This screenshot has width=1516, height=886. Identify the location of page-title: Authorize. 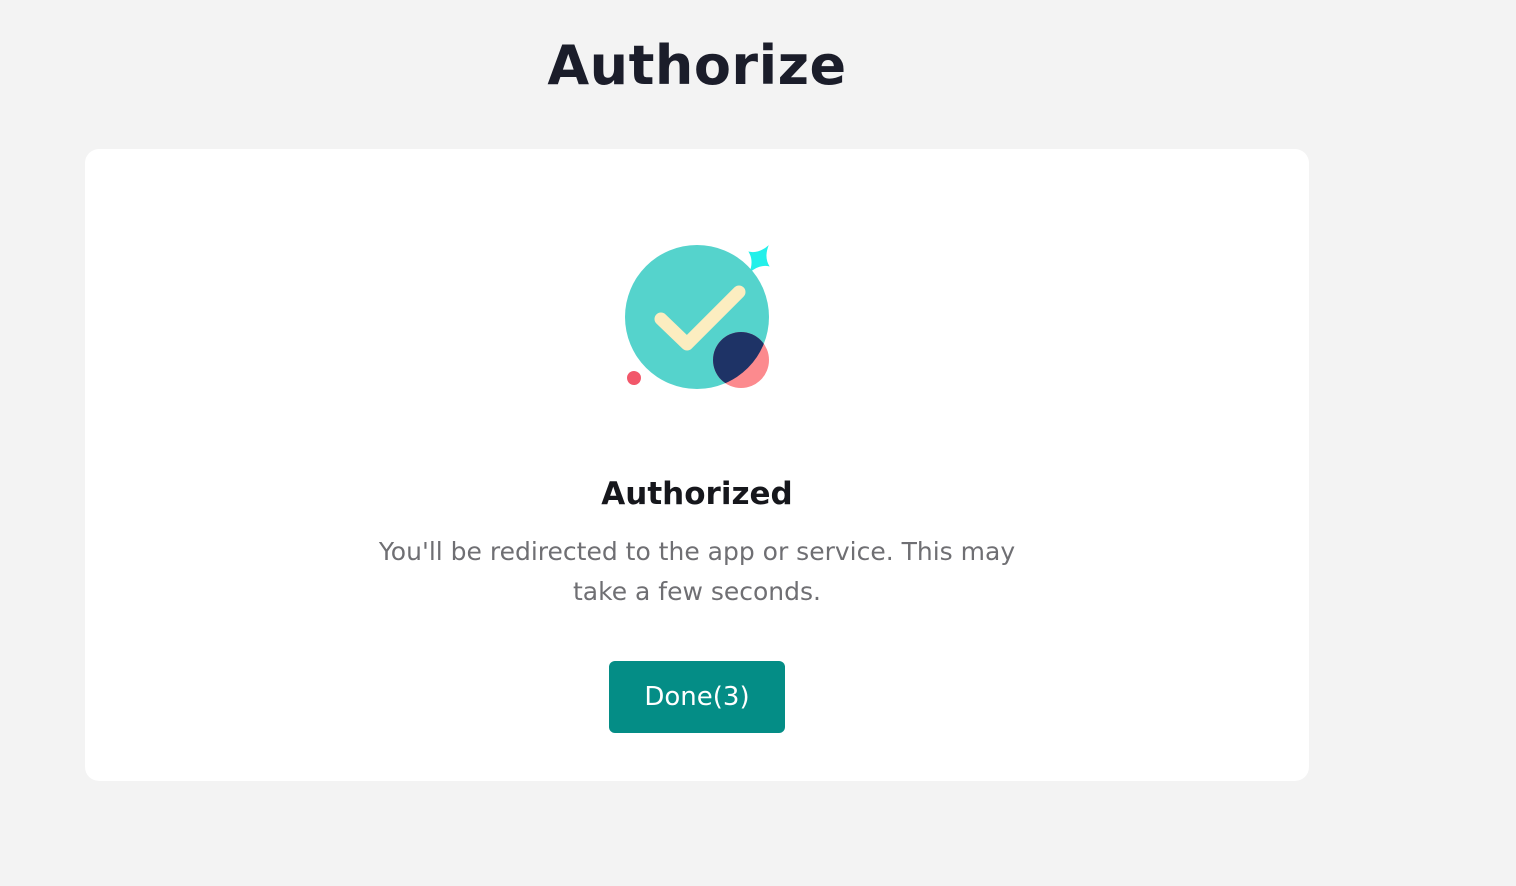
(697, 65).